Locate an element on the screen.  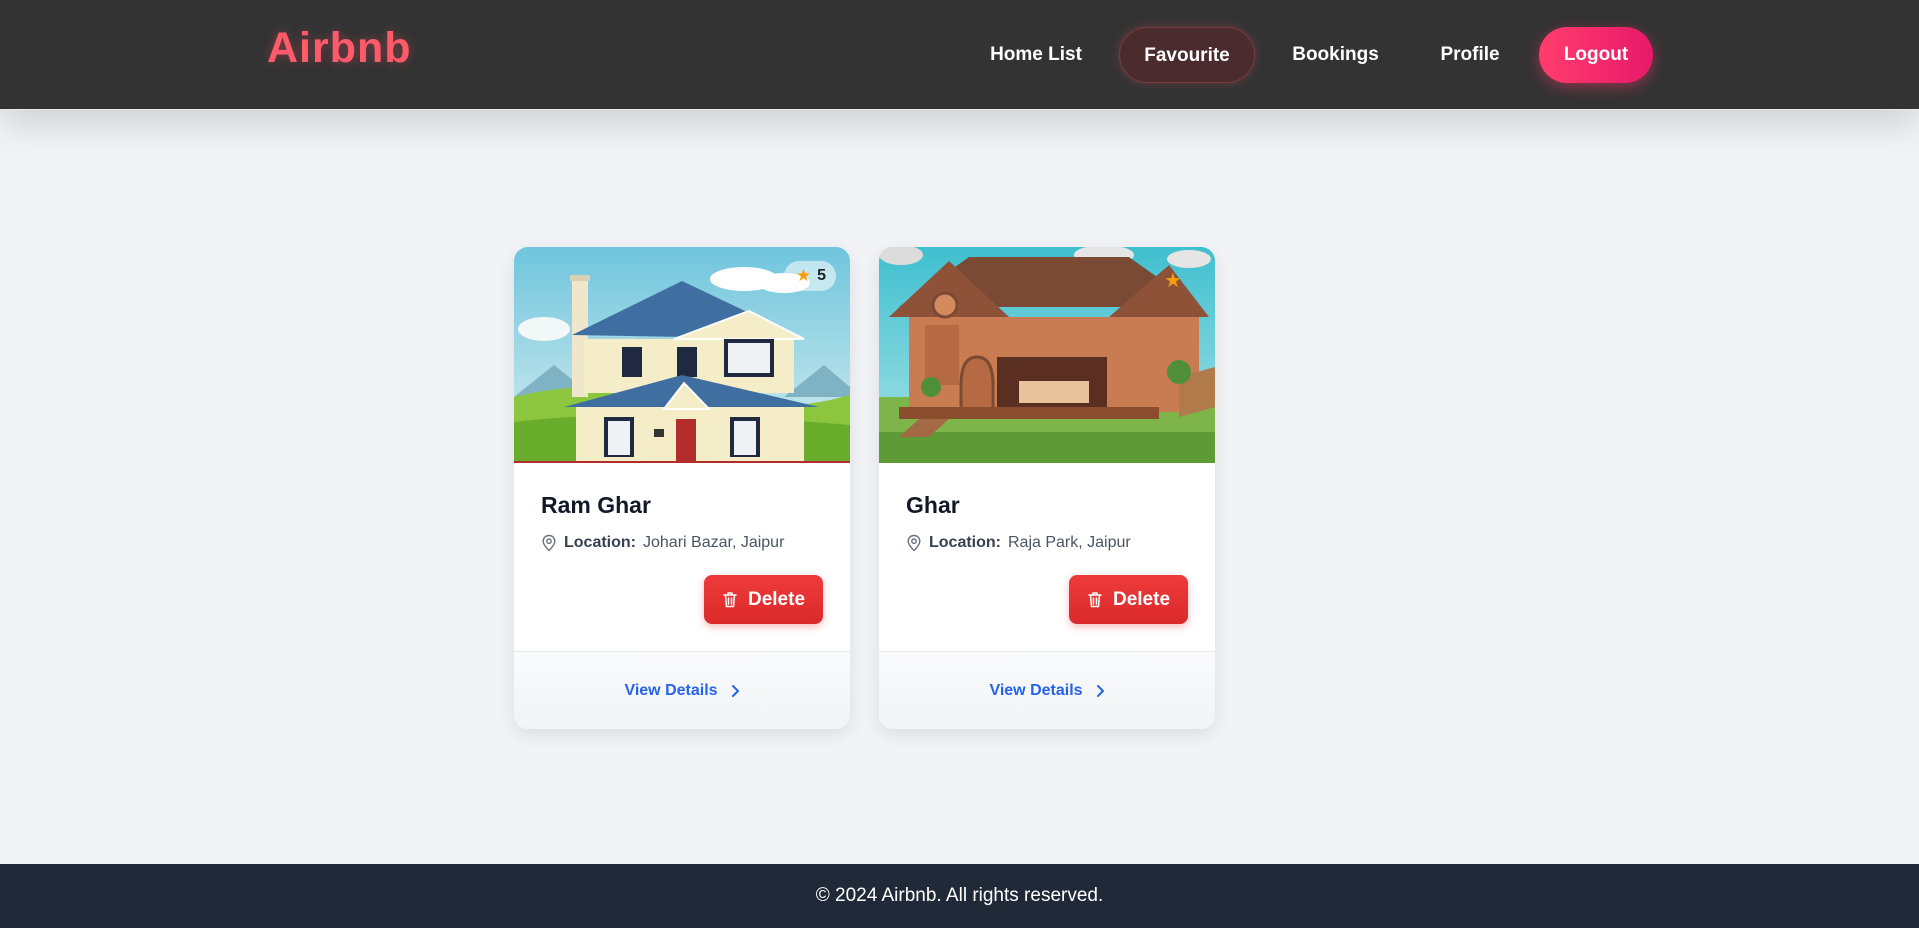
nav-profile: Profile is located at coordinates (1470, 55).